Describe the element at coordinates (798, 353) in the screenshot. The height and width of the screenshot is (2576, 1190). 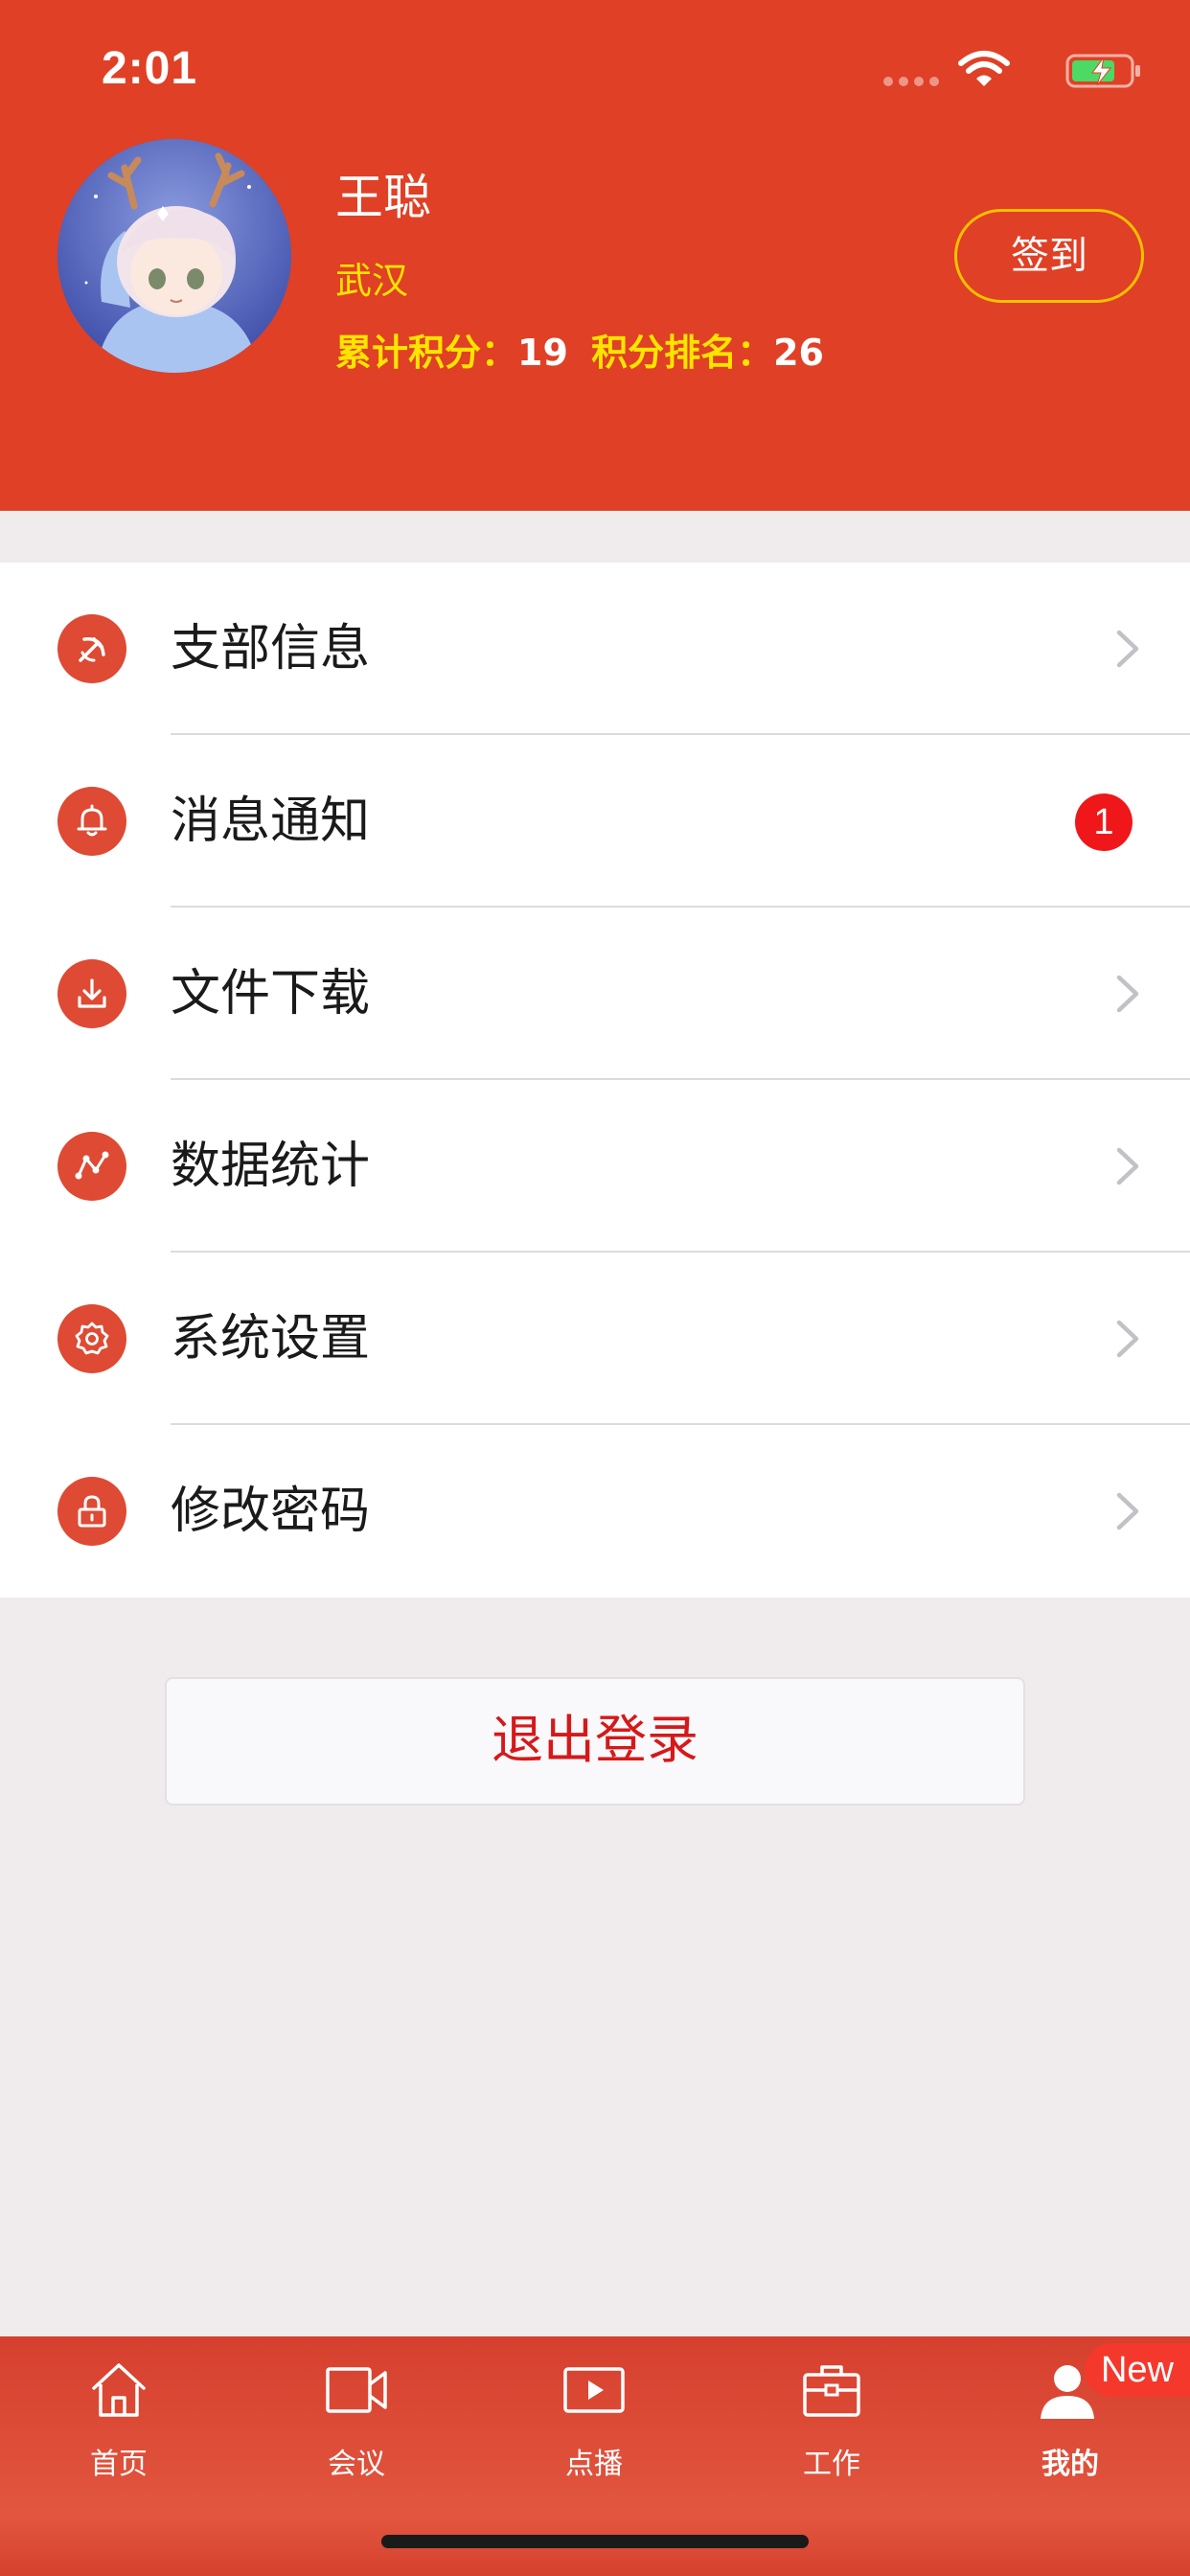
I see `rank-value: 26` at that location.